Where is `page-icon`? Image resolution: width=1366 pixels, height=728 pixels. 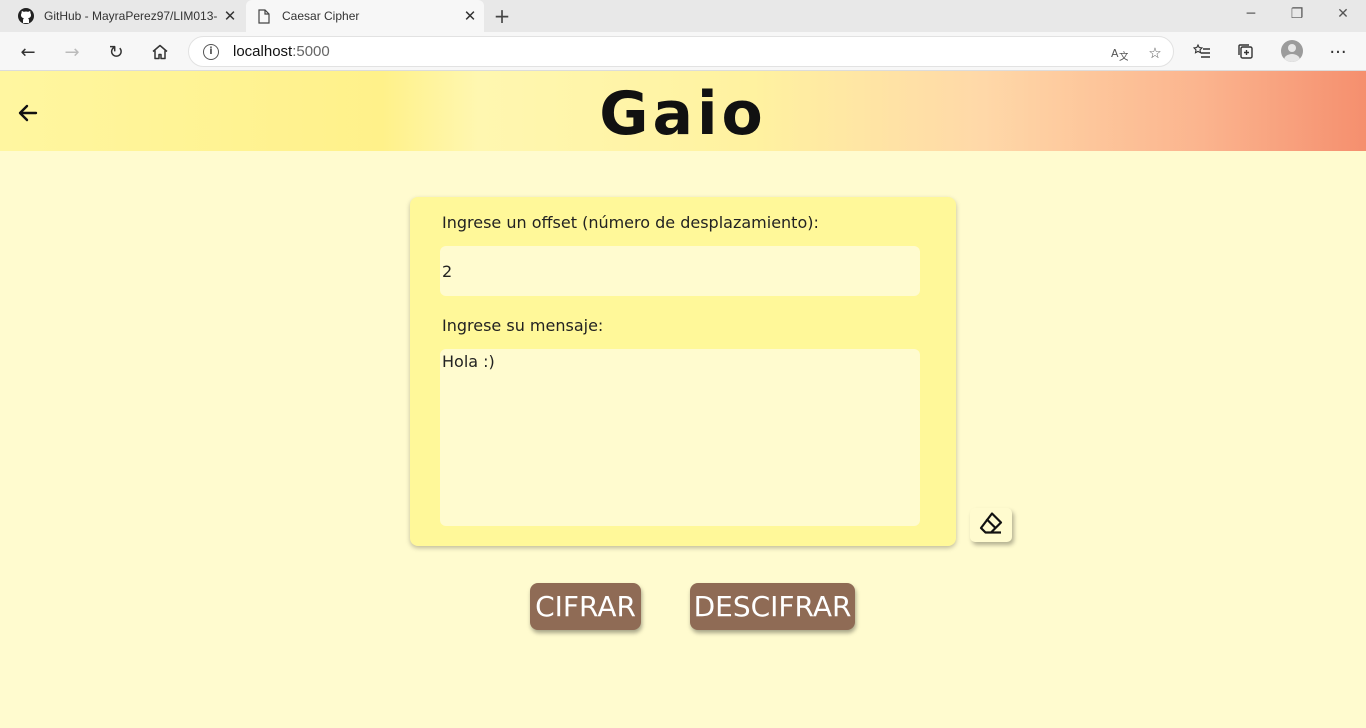
page-icon is located at coordinates (264, 16).